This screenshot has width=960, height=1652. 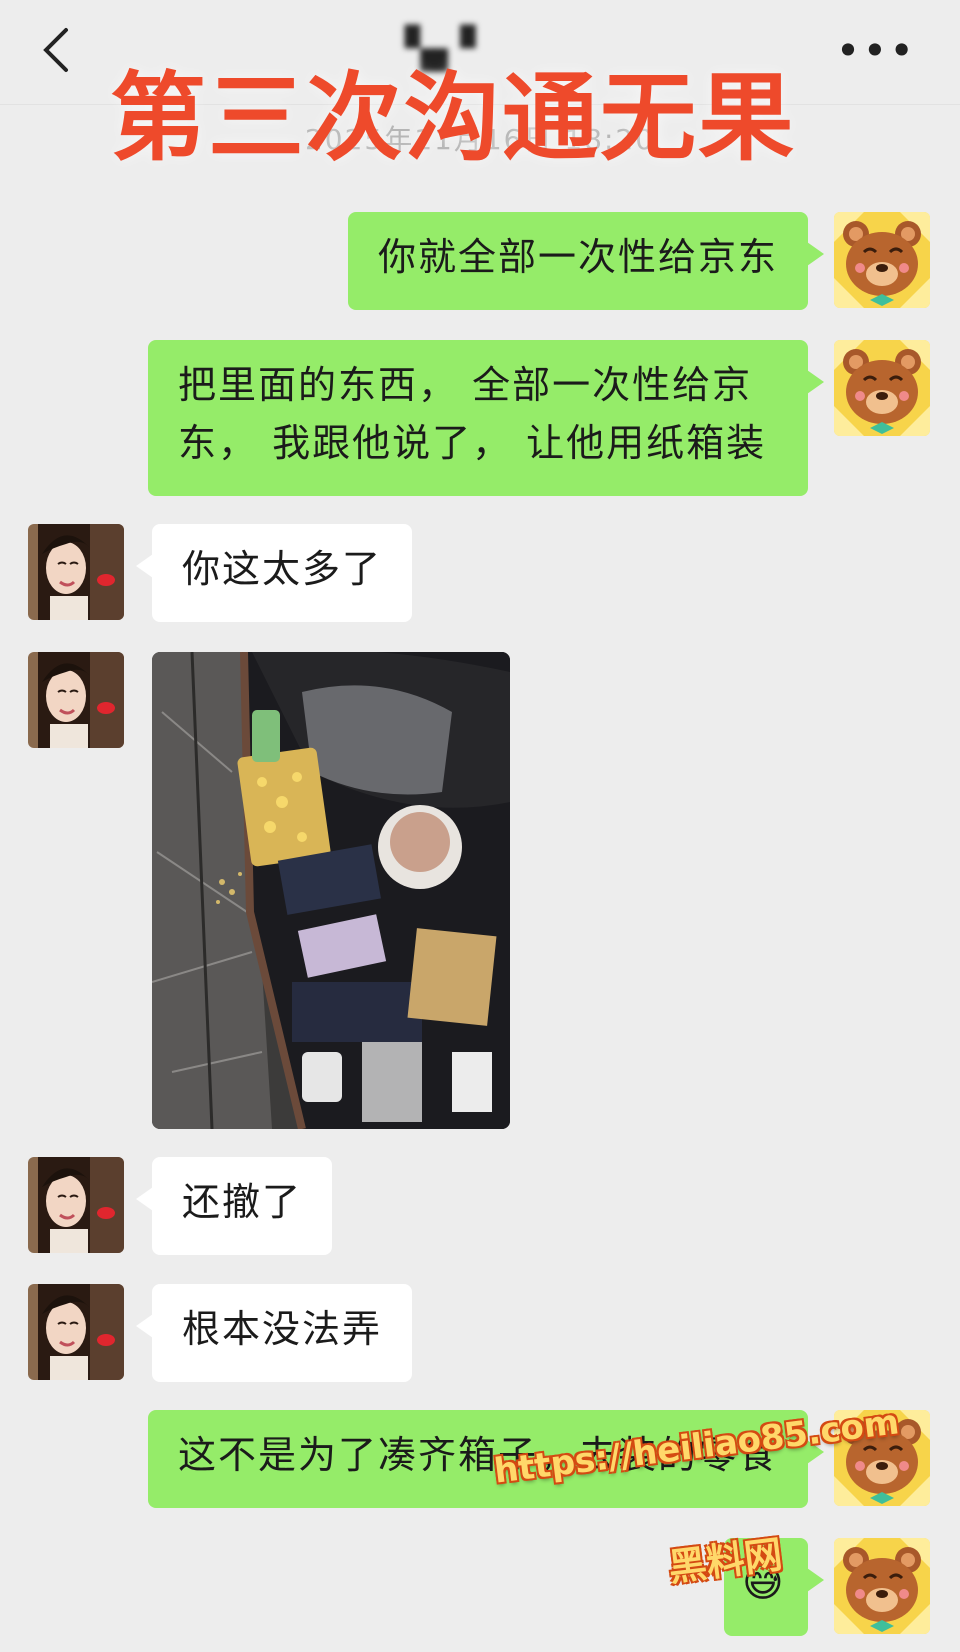 What do you see at coordinates (282, 569) in the screenshot?
I see `message-text: 你这太多了` at bounding box center [282, 569].